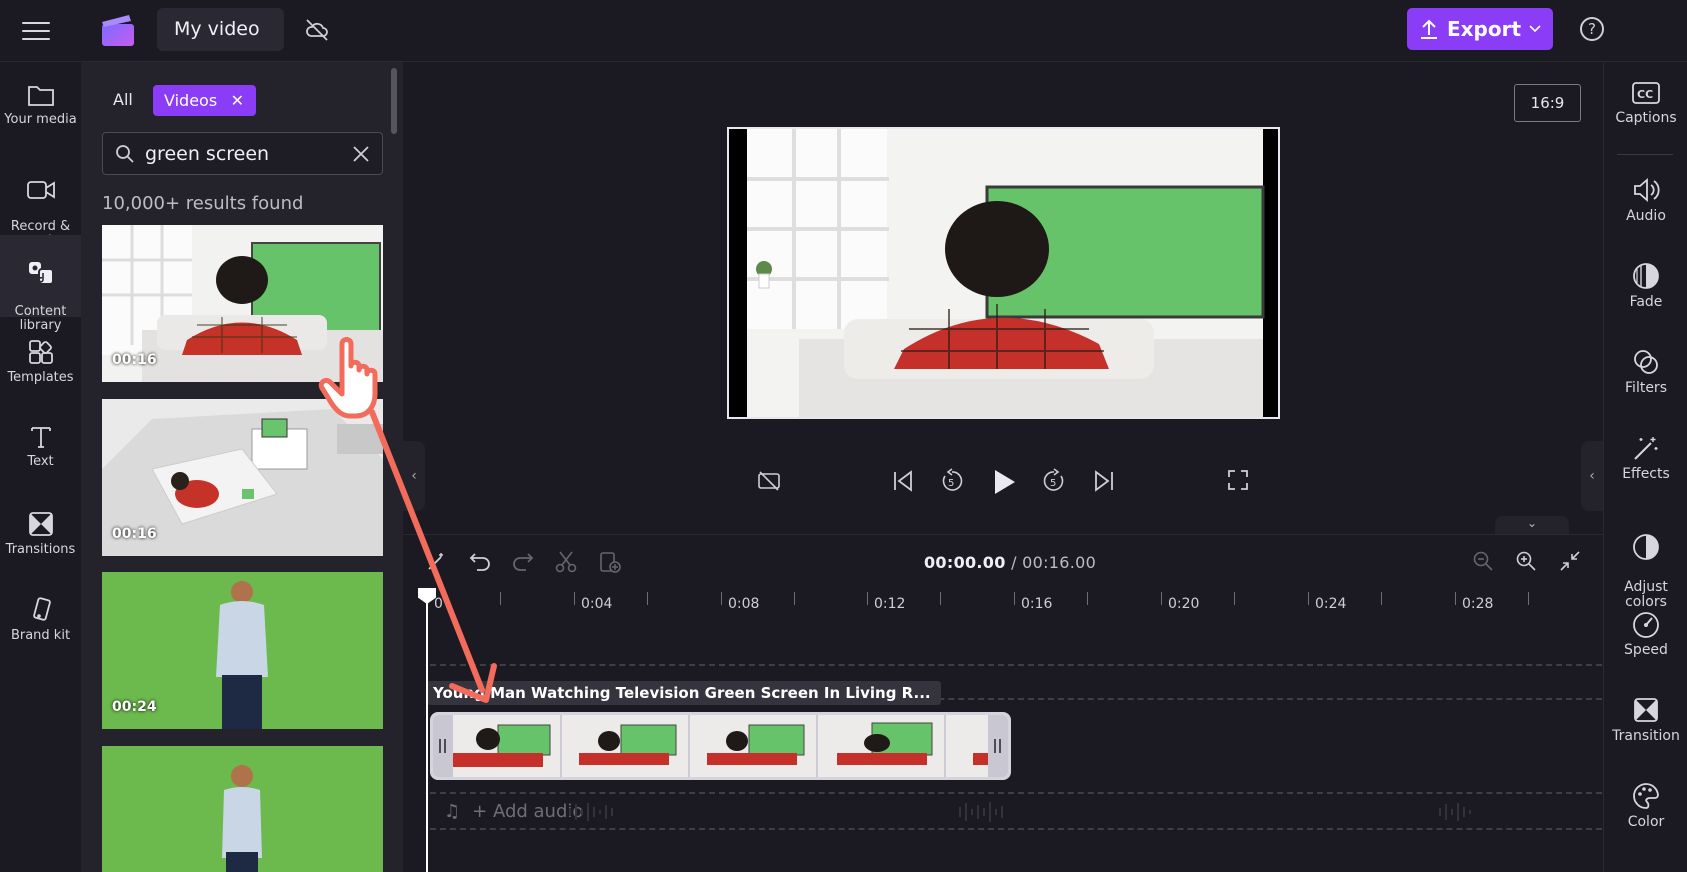 The image size is (1687, 872). What do you see at coordinates (890, 604) in the screenshot?
I see `ruler-label: 0:12` at bounding box center [890, 604].